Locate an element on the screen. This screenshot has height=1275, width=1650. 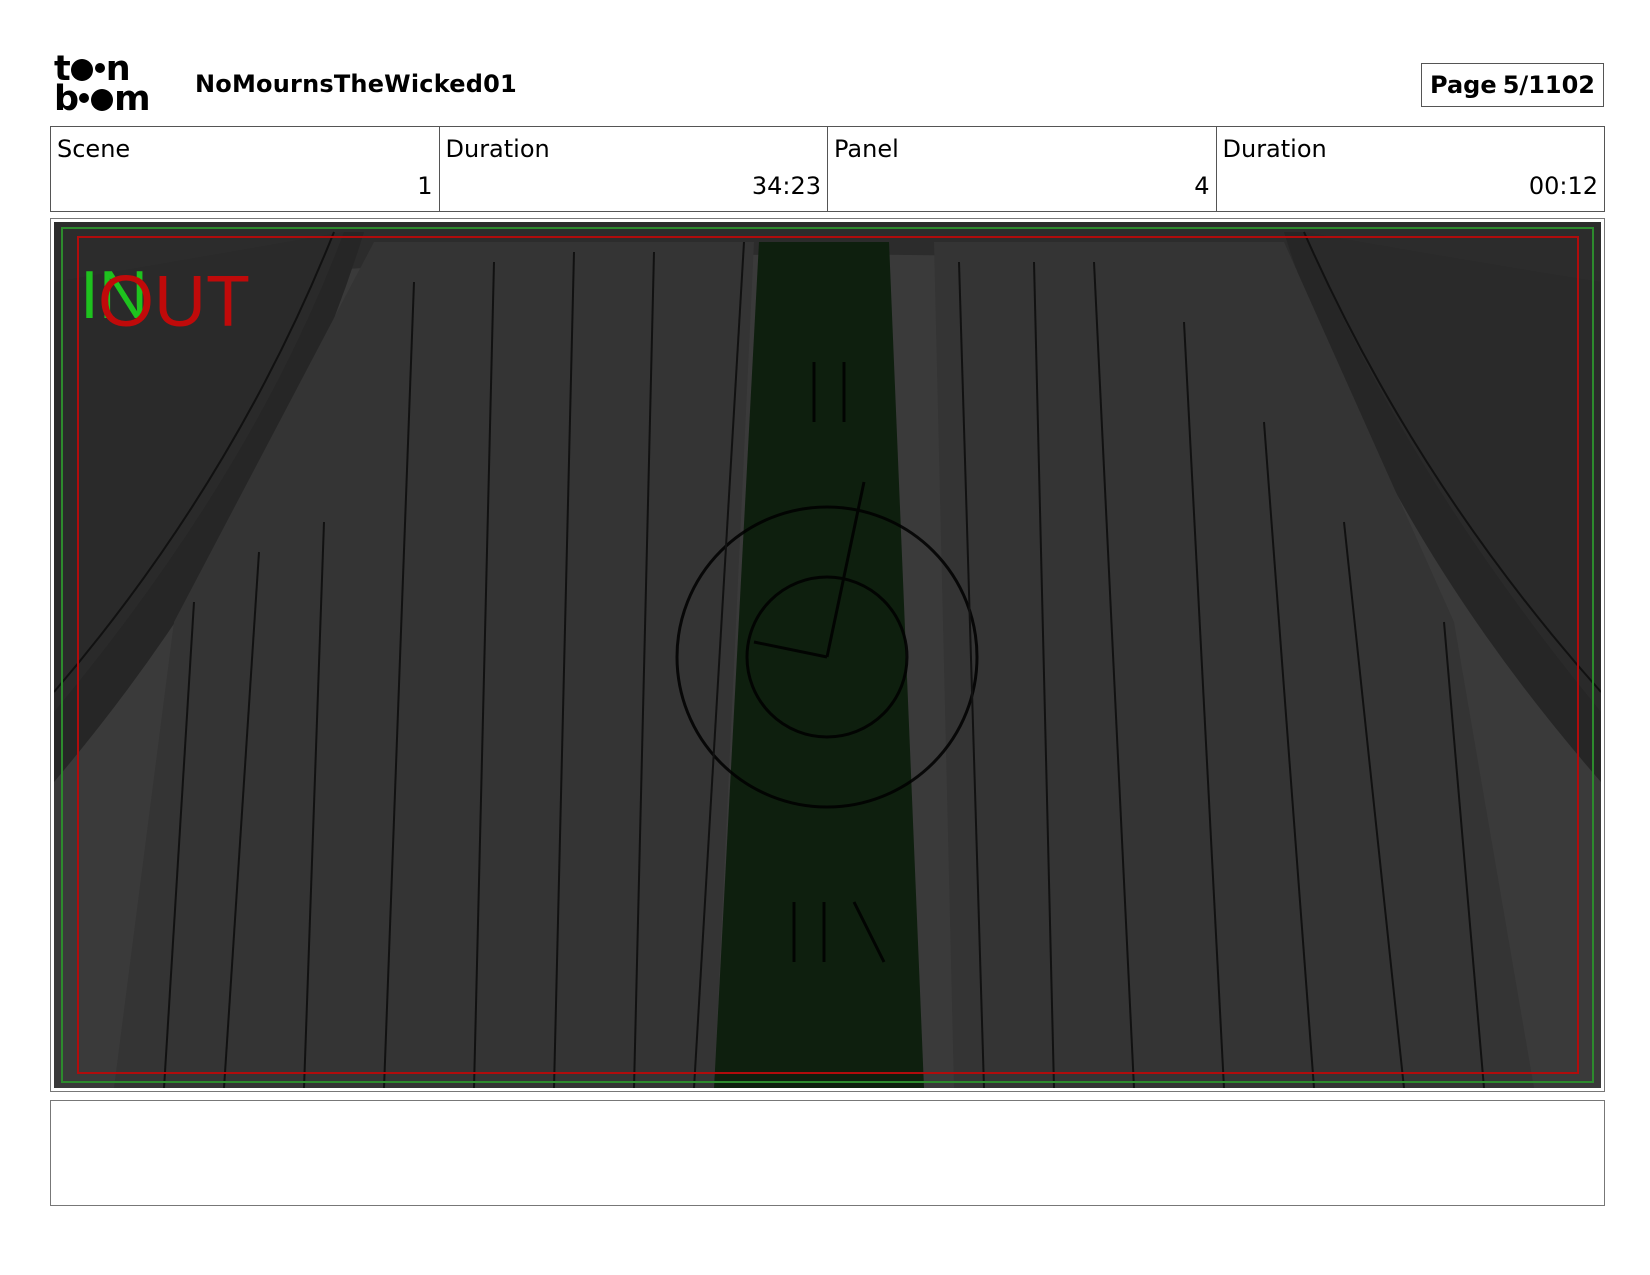
out-marker: OUT is located at coordinates (174, 302).